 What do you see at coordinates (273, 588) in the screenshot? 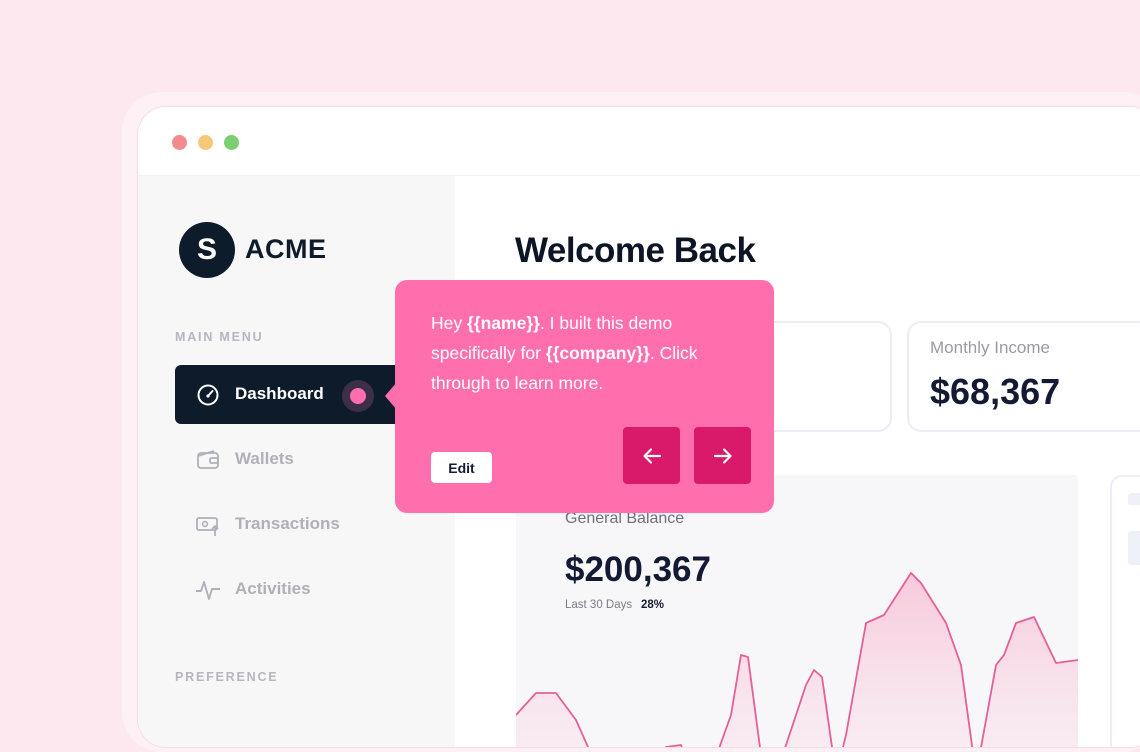
I see `sidebar-item-label: Activities` at bounding box center [273, 588].